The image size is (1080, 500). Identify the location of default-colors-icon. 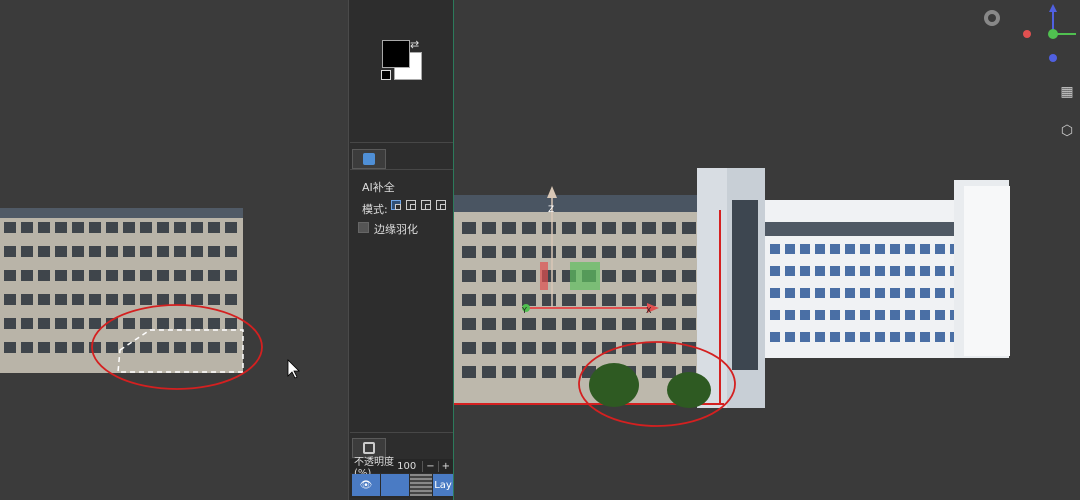
(386, 75).